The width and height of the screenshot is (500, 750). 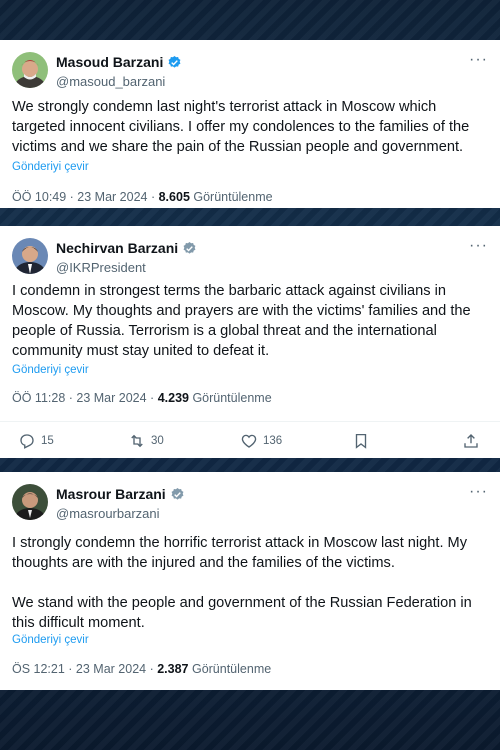 I want to click on view-count: 2.387, so click(x=173, y=669).